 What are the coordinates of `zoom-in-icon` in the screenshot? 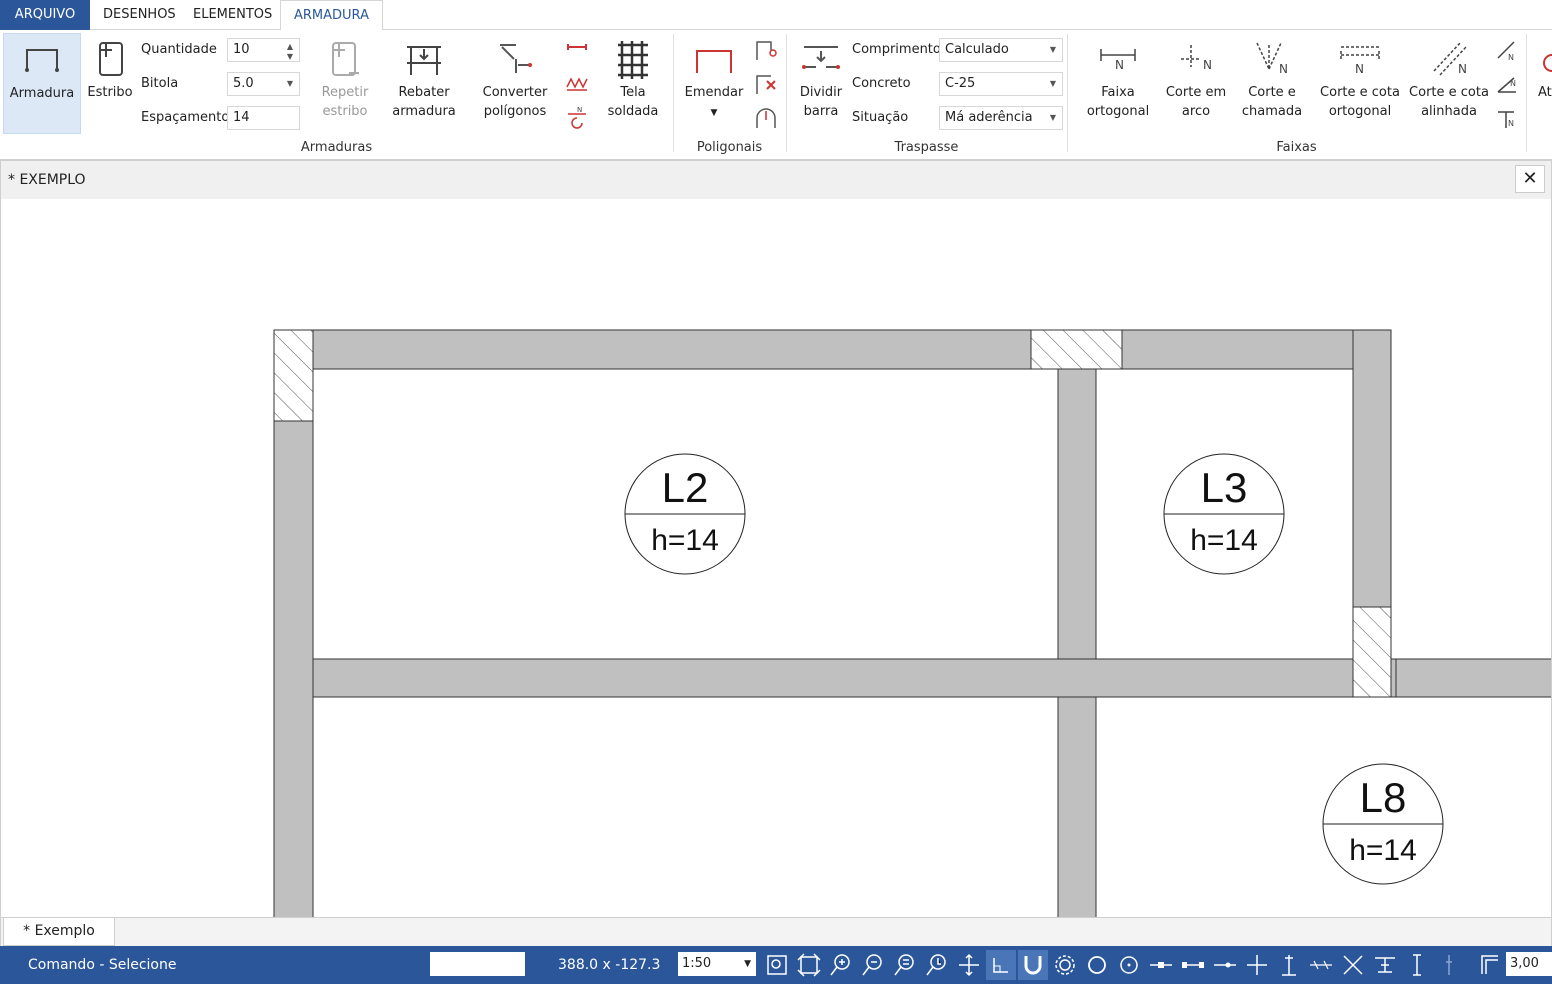 It's located at (841, 965).